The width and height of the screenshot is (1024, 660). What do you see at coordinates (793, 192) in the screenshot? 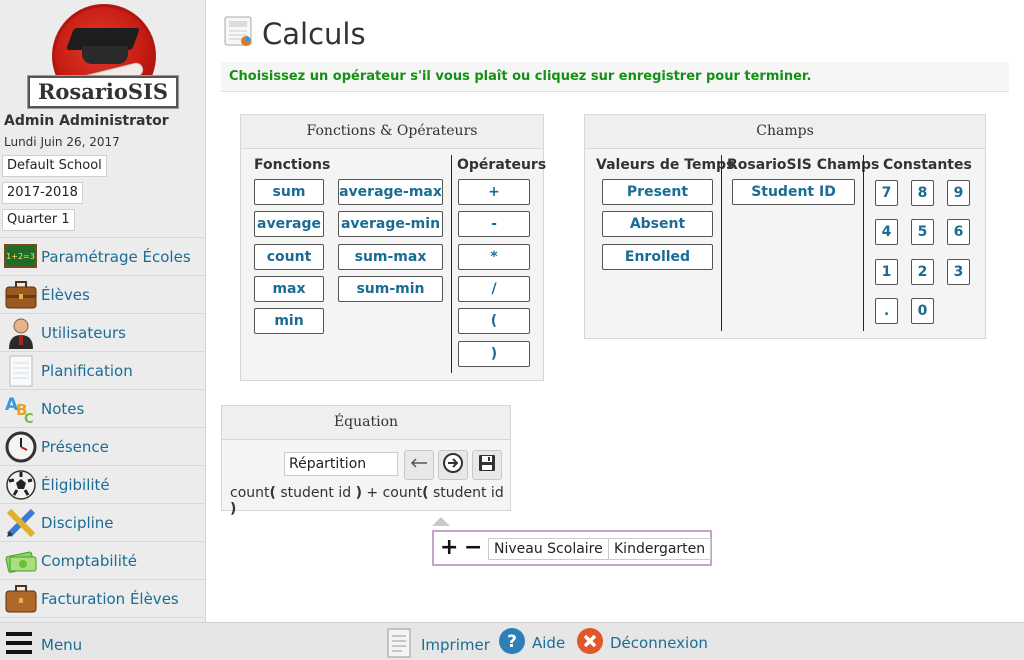
I see `field-student-id-button: Student ID` at bounding box center [793, 192].